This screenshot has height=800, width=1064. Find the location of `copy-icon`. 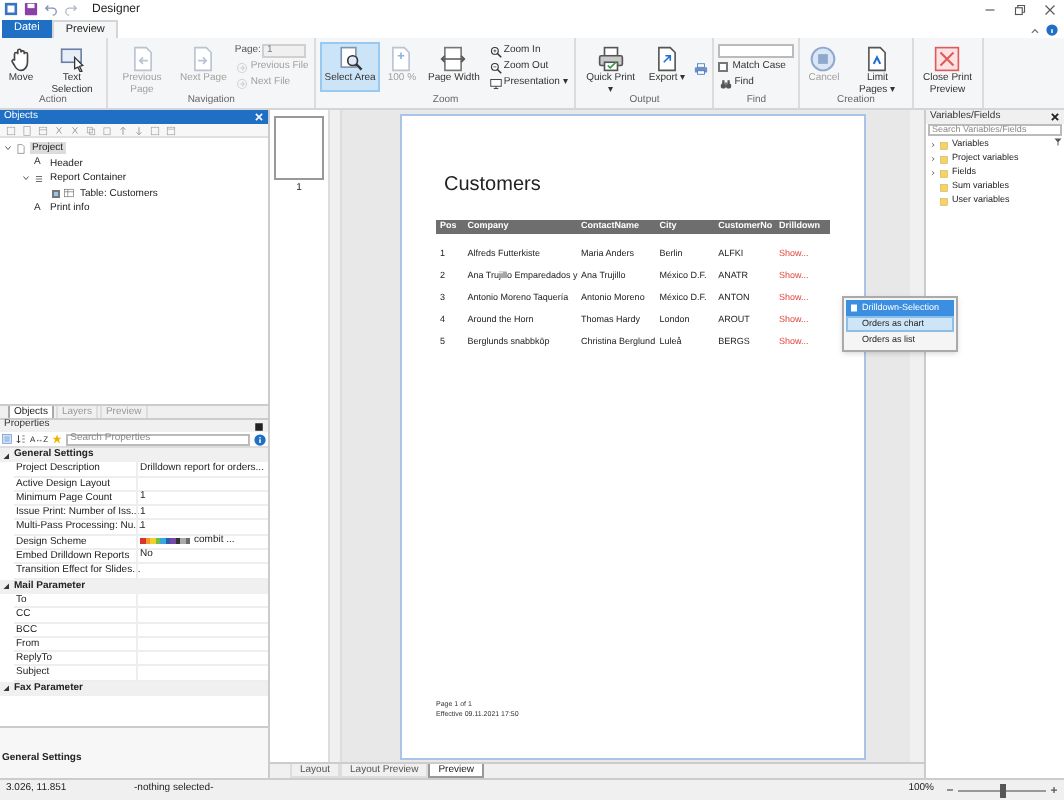

copy-icon is located at coordinates (91, 130).